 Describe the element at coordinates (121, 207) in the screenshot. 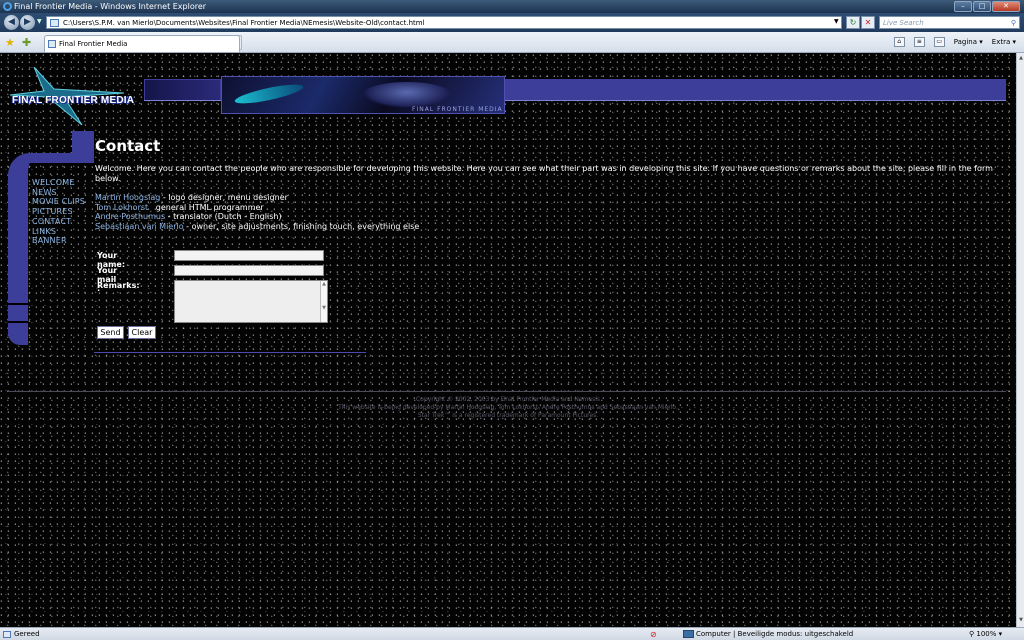

I see `credit-name-link: Tom Lokhorst` at that location.